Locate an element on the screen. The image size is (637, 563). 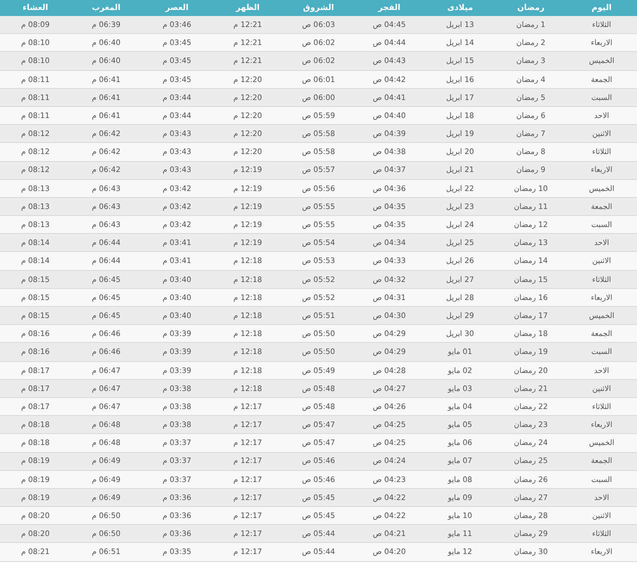
column-header: العصر is located at coordinates (177, 8).